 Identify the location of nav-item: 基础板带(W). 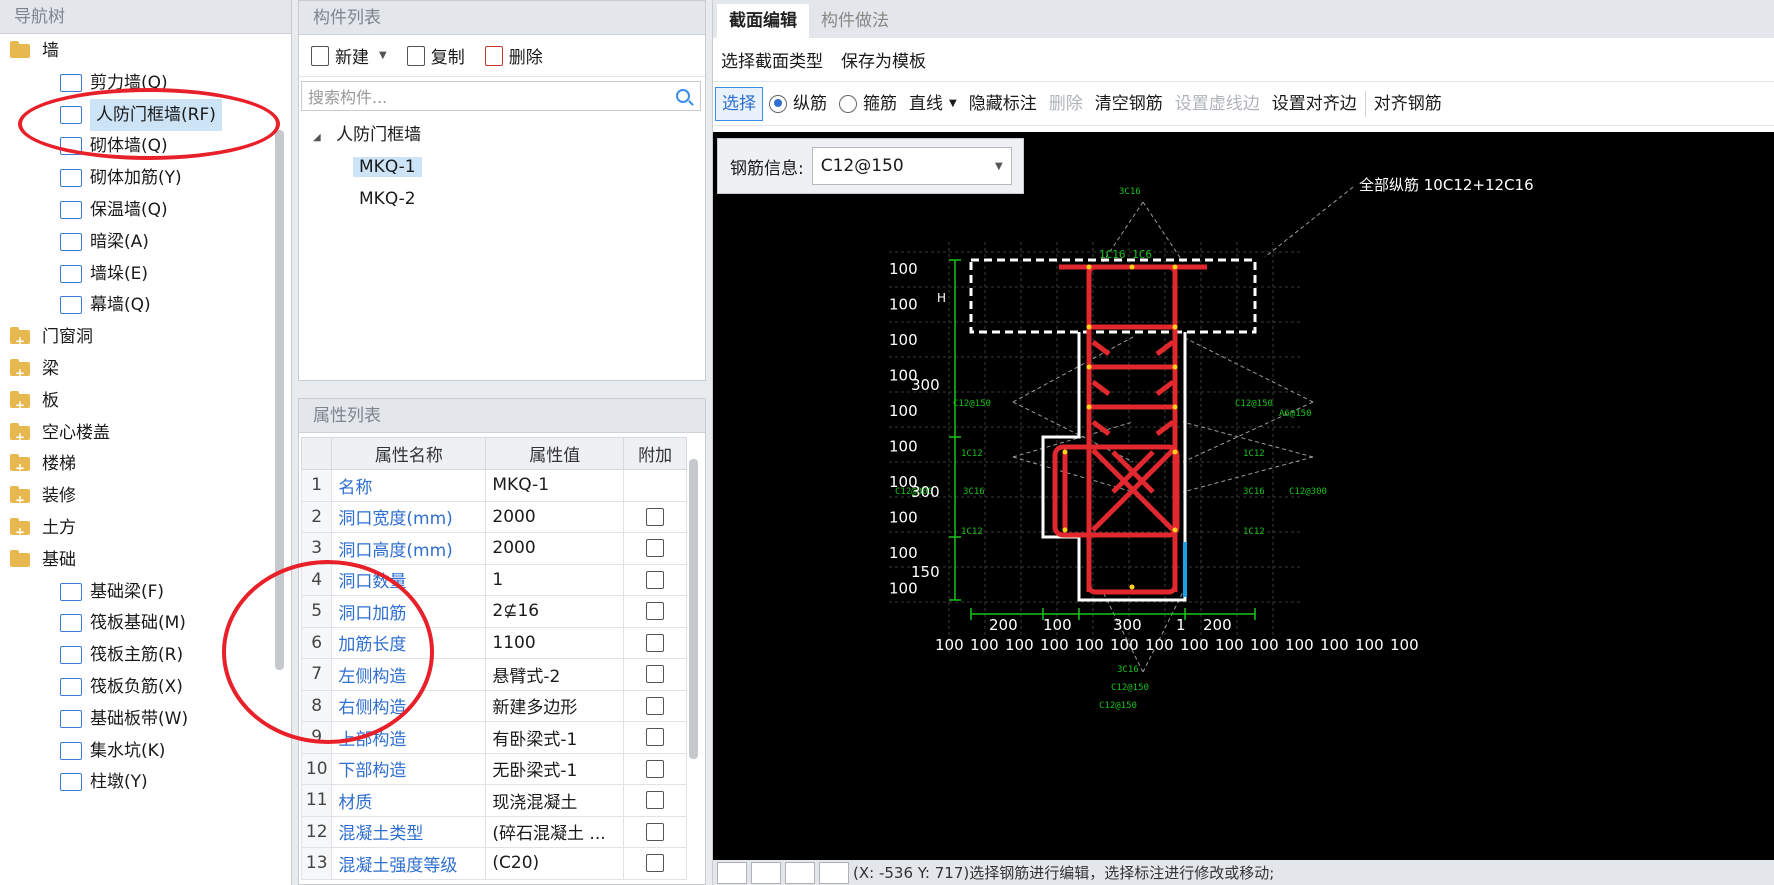
(124, 719).